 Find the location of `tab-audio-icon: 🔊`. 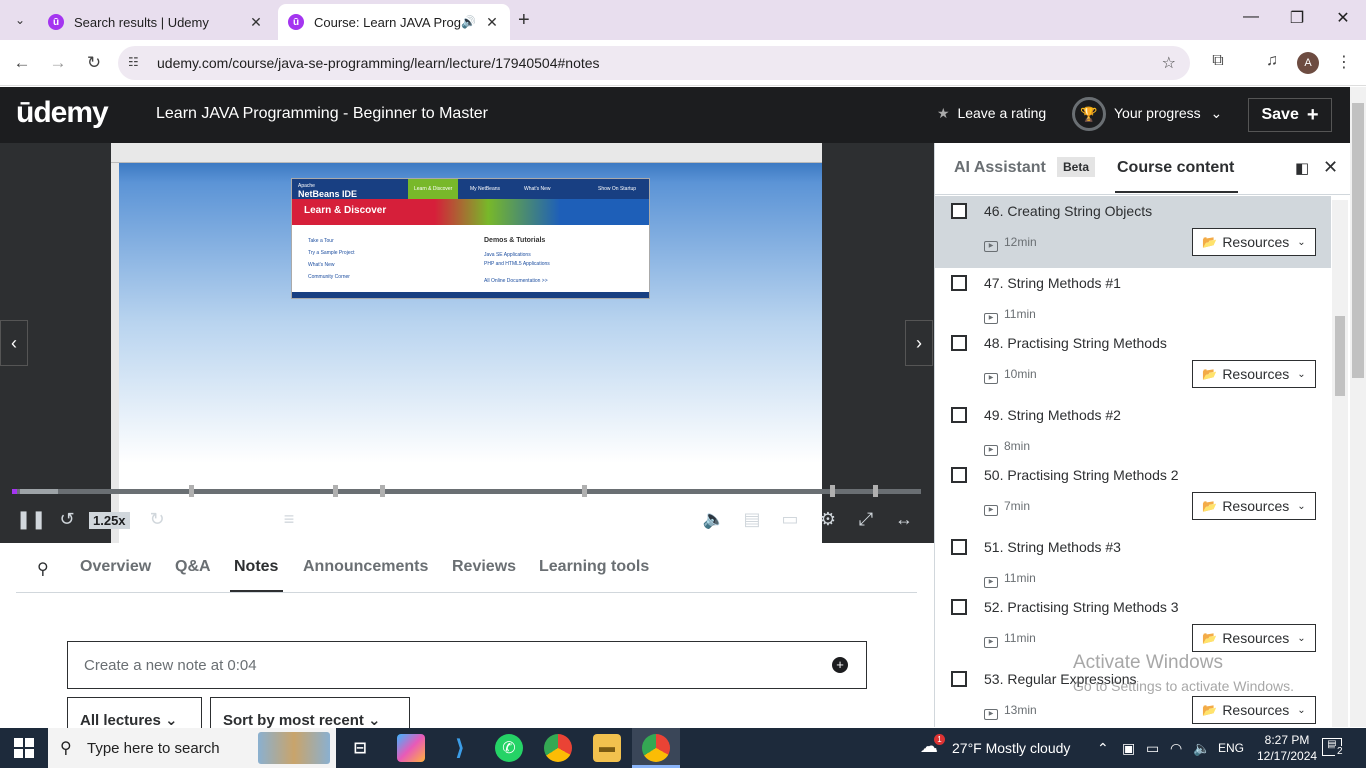

tab-audio-icon: 🔊 is located at coordinates (468, 22).